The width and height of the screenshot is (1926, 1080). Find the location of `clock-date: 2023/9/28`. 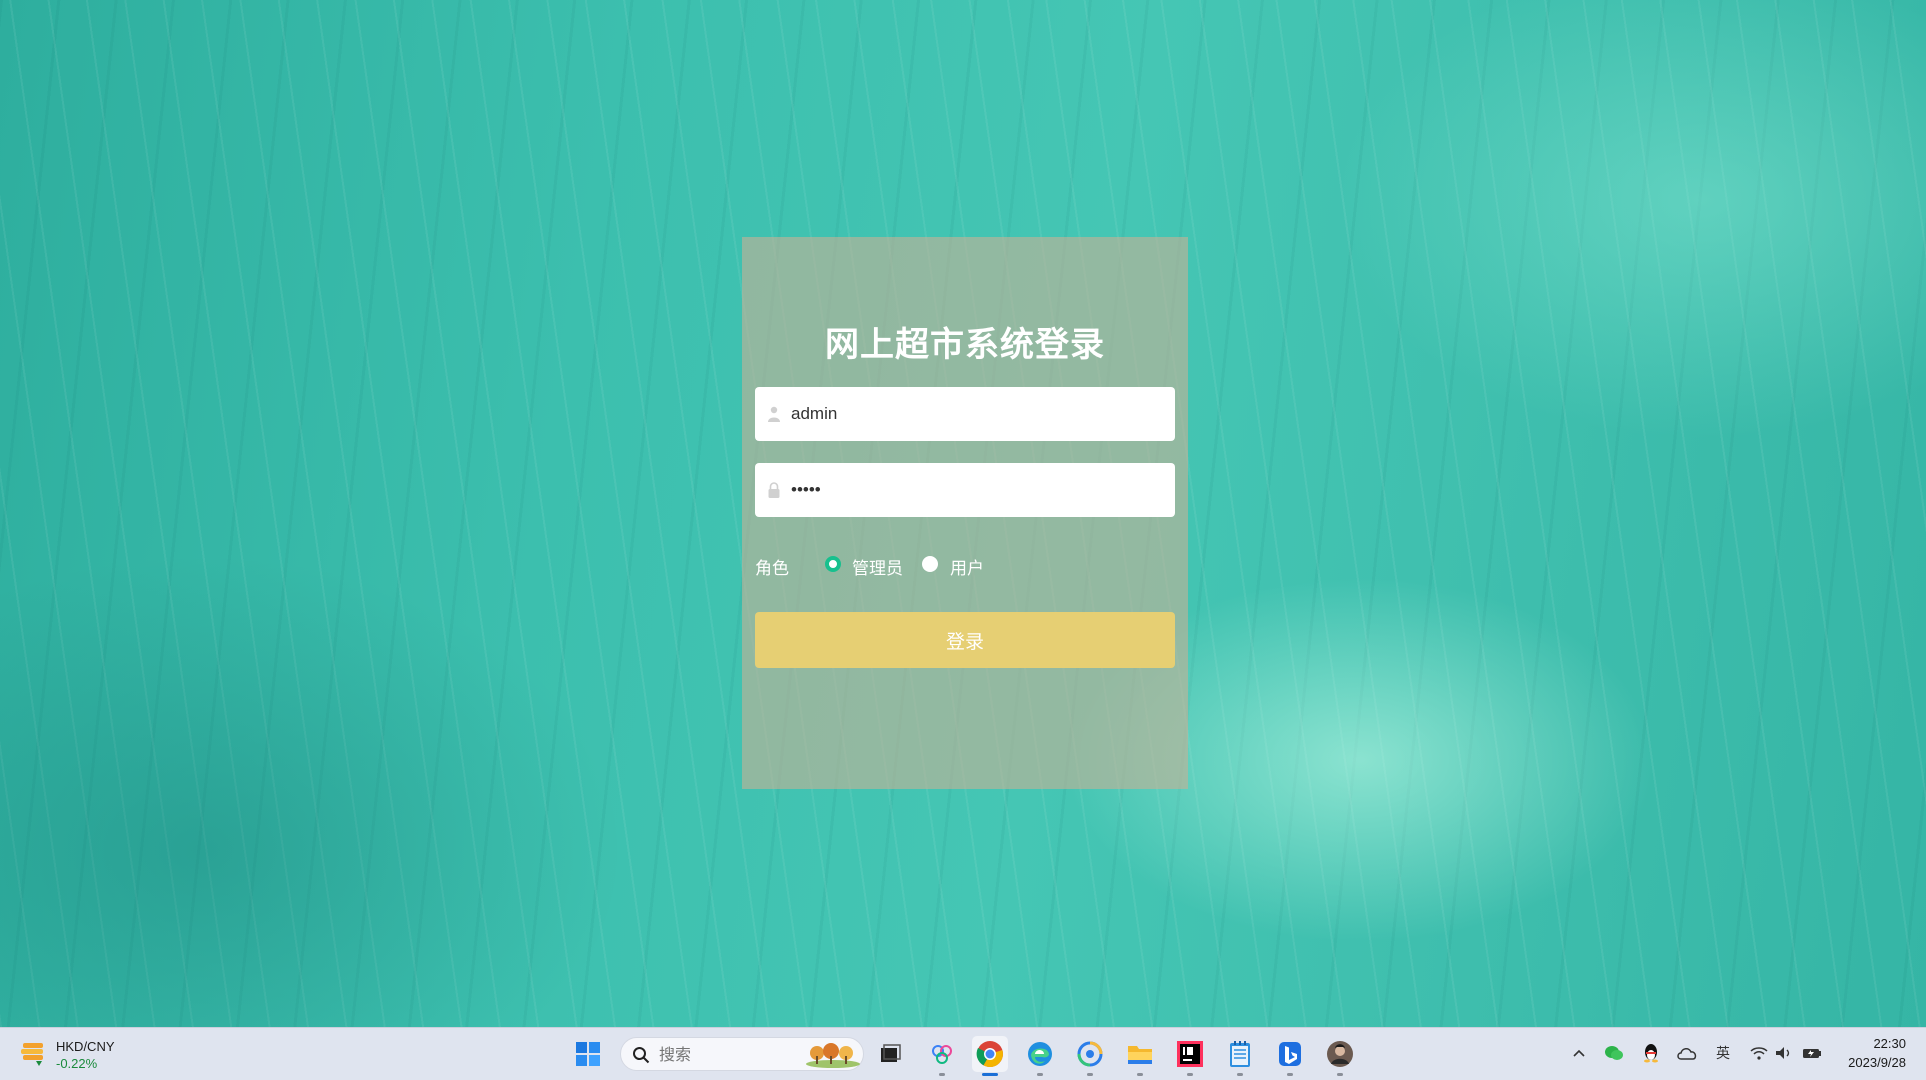

clock-date: 2023/9/28 is located at coordinates (1877, 1062).